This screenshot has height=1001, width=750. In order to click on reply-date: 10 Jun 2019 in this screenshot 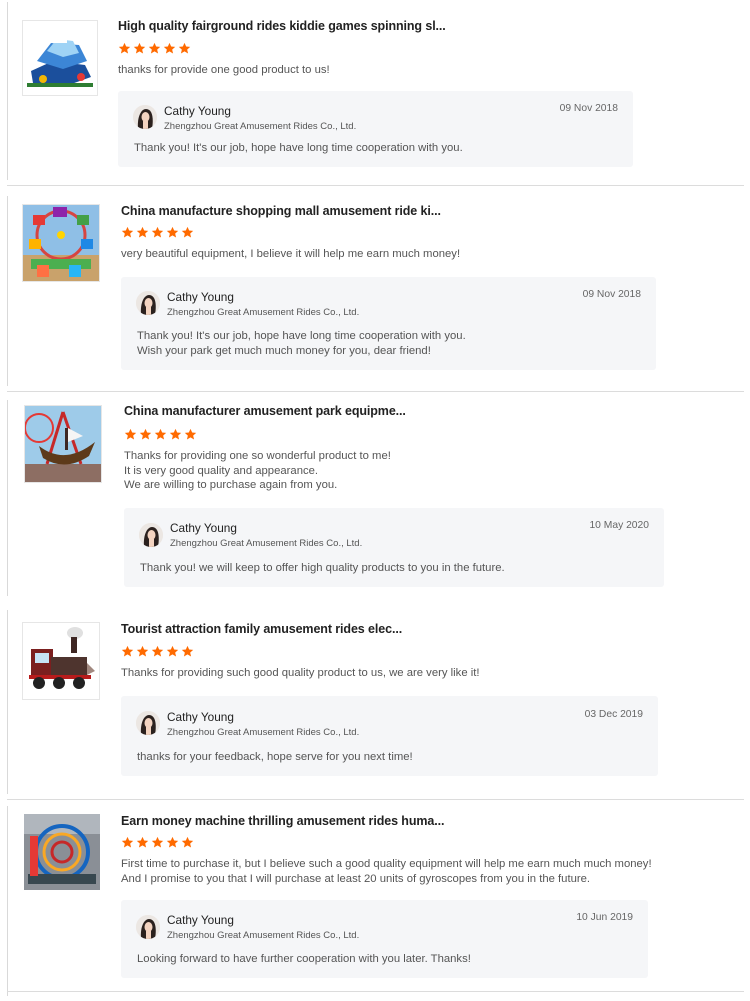, I will do `click(604, 917)`.